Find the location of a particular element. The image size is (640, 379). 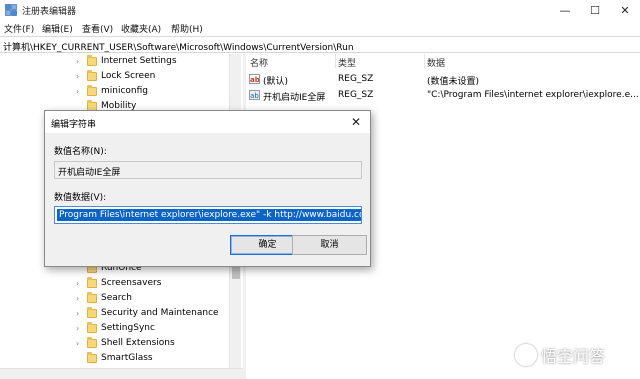

close-button: ✕ is located at coordinates (625, 10).